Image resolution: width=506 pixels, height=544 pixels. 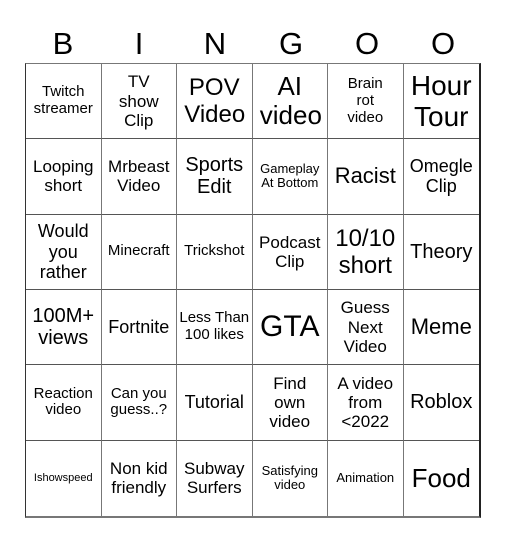 I want to click on bingo-cell: Animation, so click(x=366, y=478).